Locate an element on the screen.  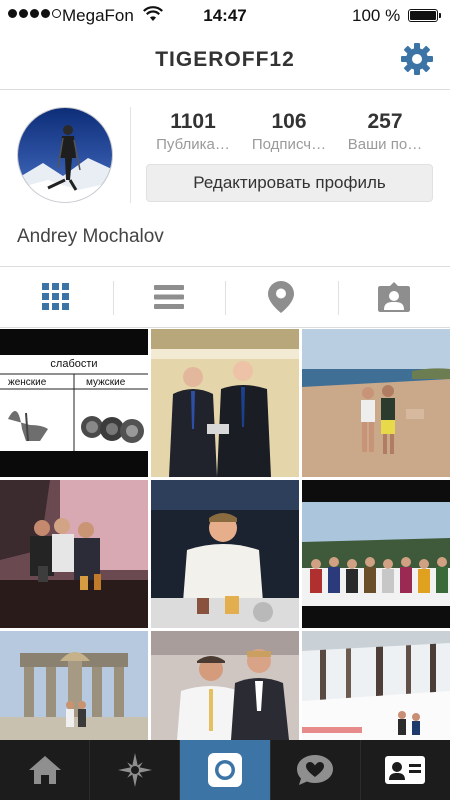
gear-icon is located at coordinates (417, 59).